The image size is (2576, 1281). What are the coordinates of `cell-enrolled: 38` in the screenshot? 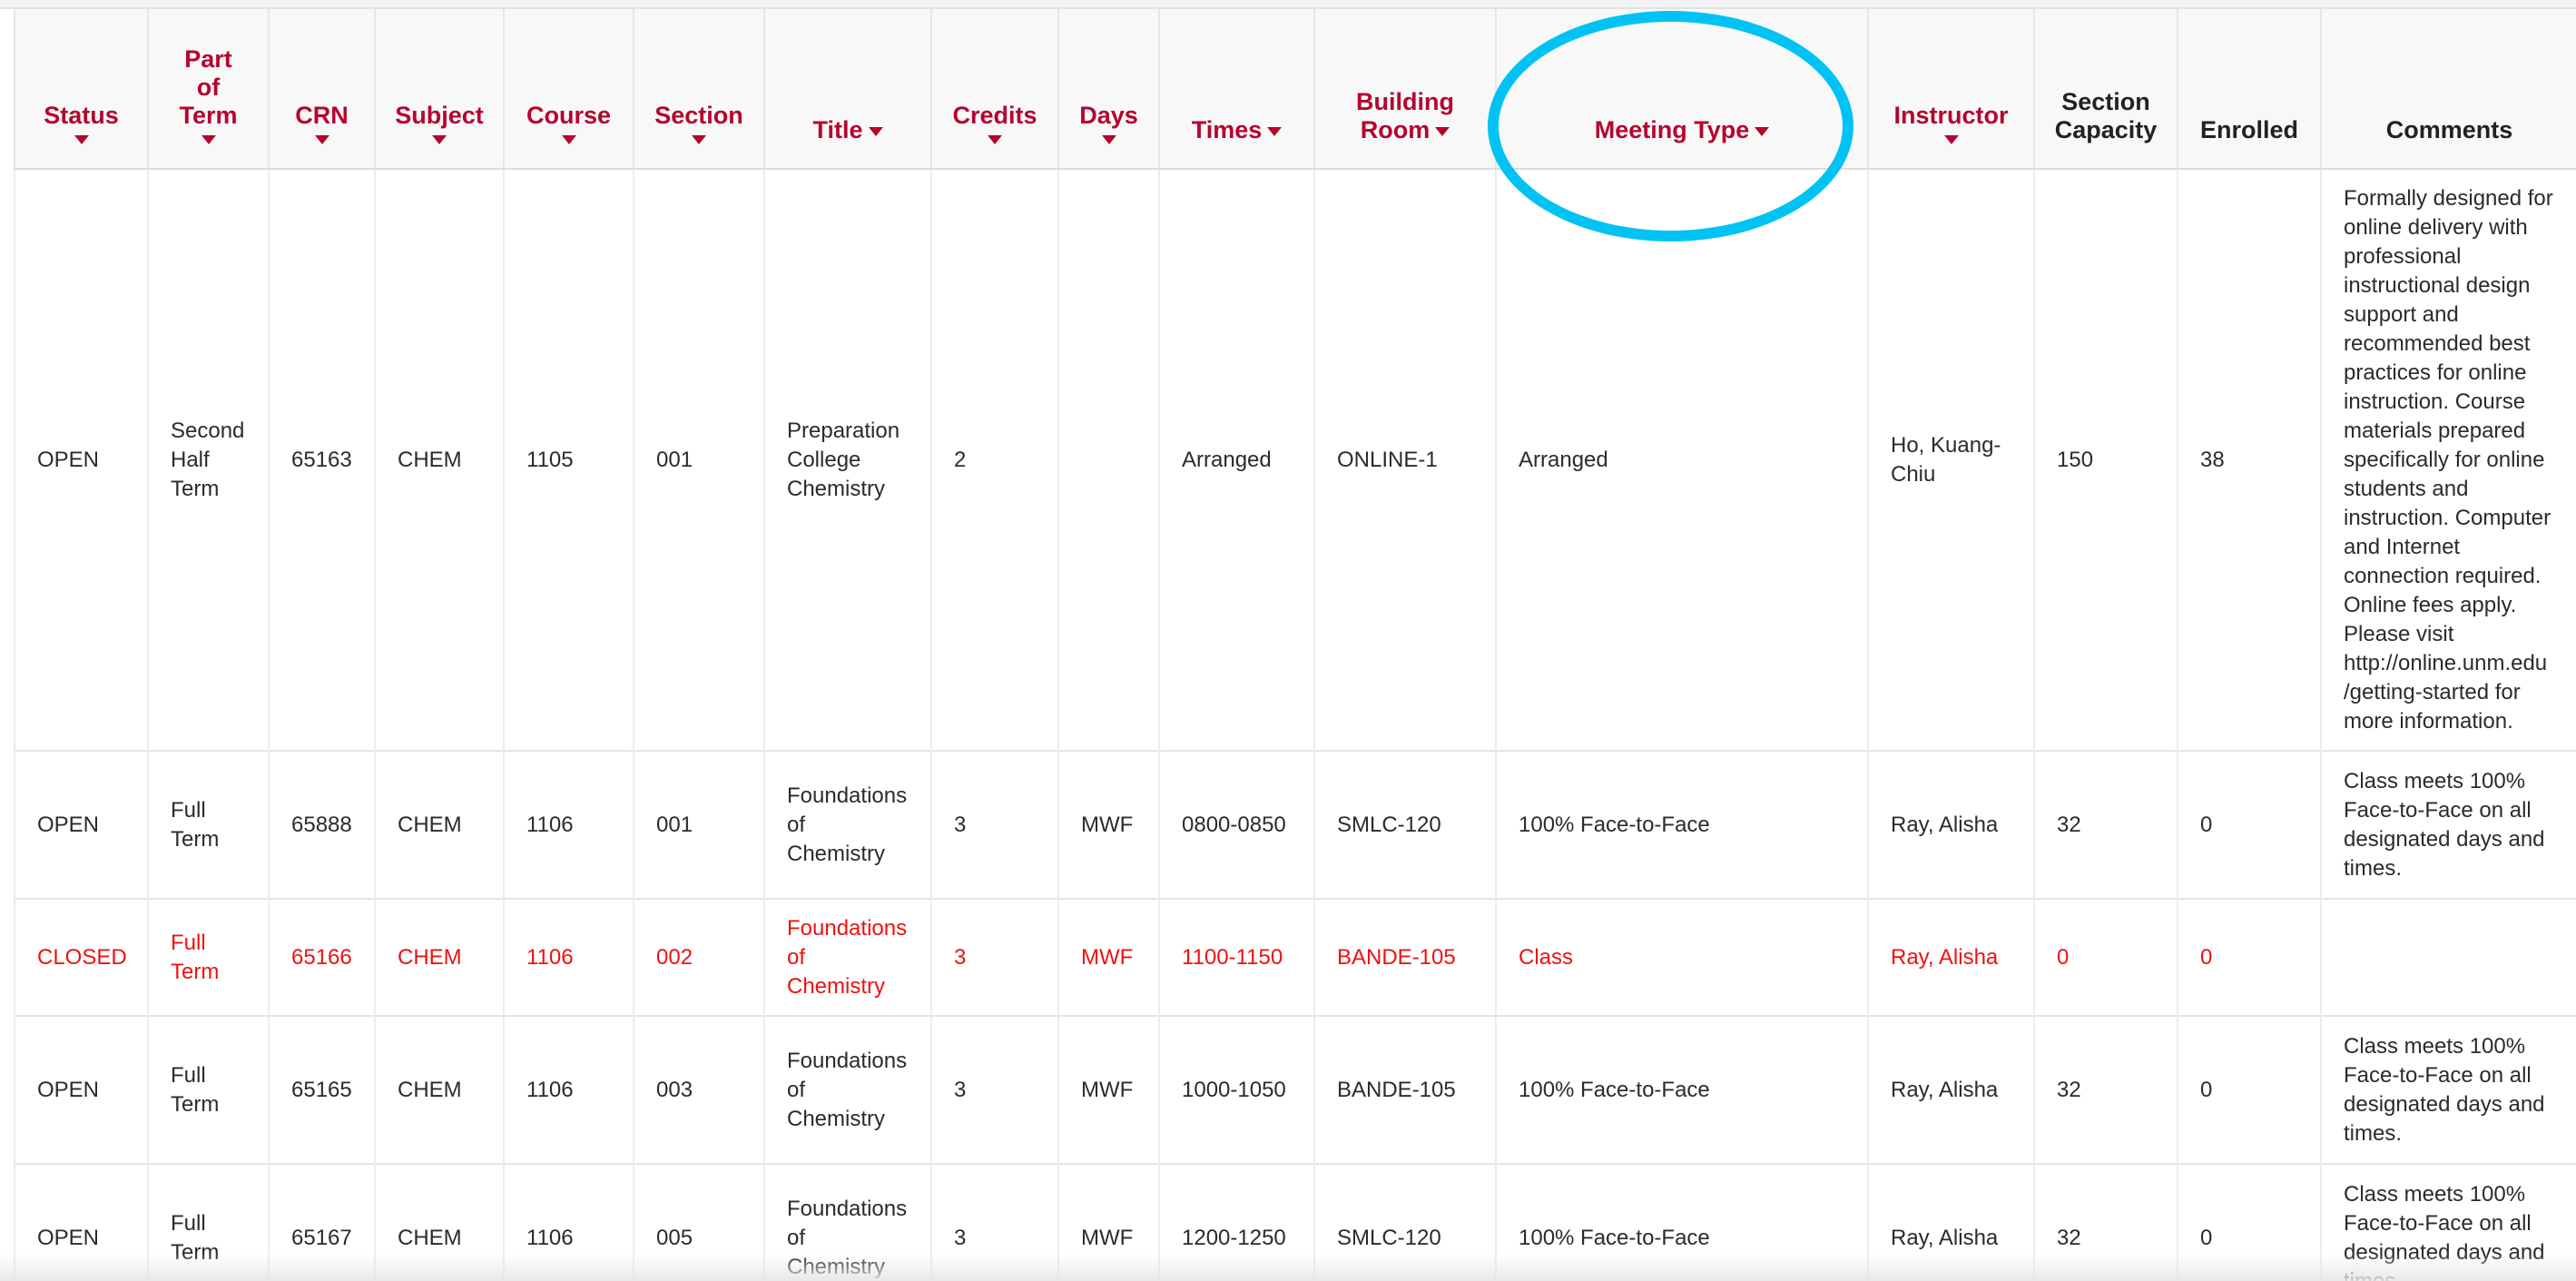 It's located at (2249, 459).